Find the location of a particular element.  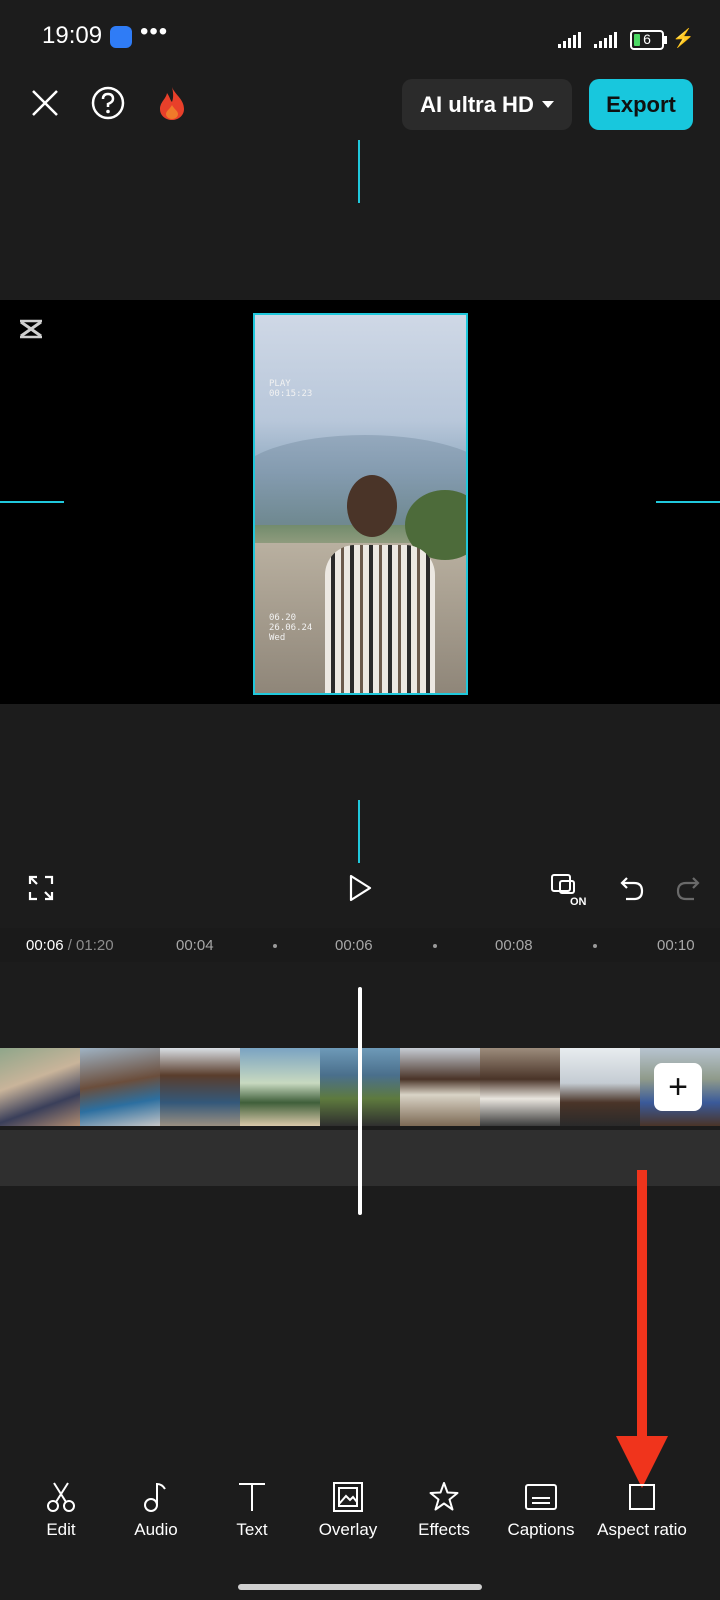

music-note-icon is located at coordinates (155, 1497).